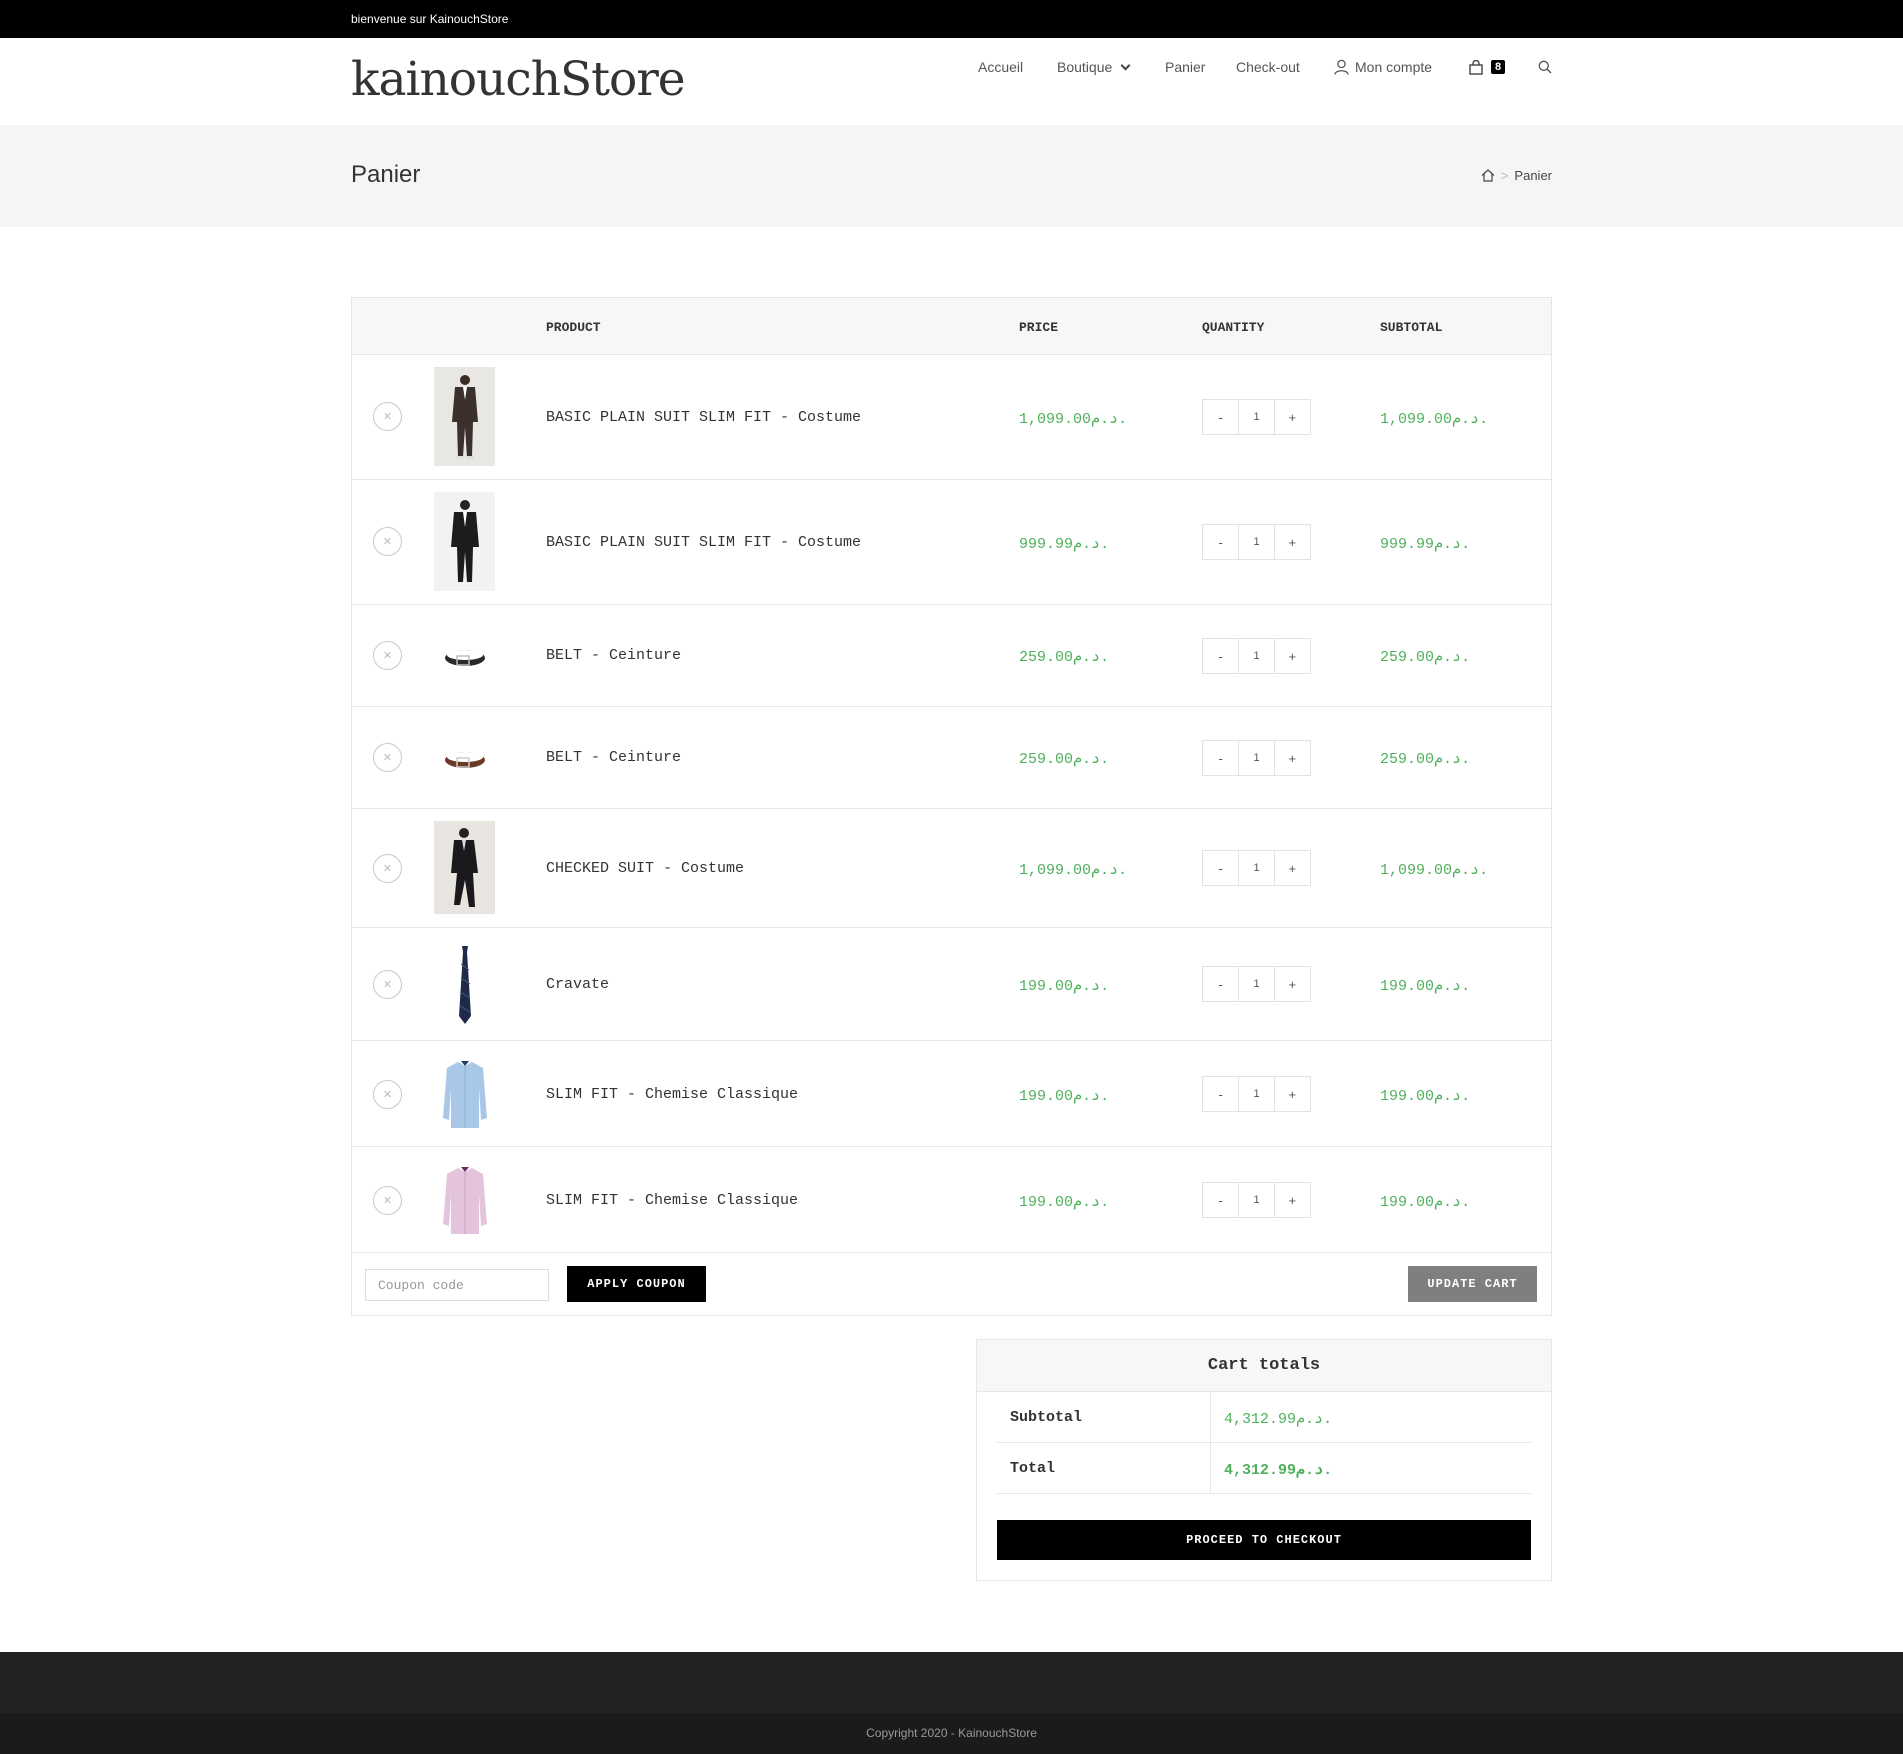 The width and height of the screenshot is (1903, 1754). I want to click on page-header: Panier > Panier, so click(951, 176).